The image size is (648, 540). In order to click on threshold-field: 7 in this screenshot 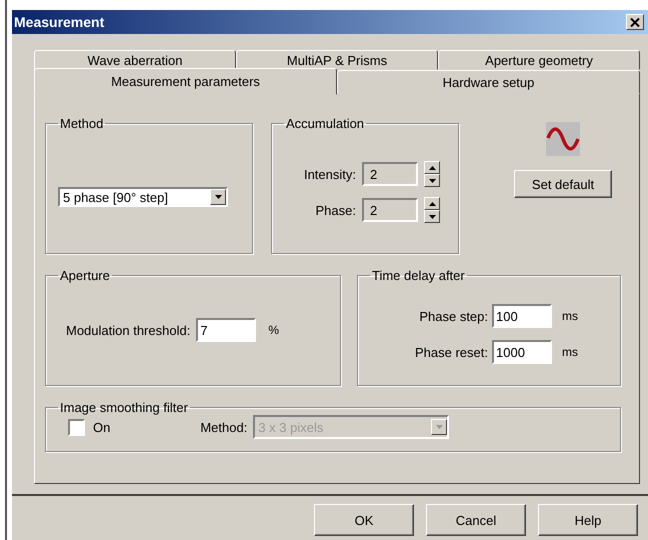, I will do `click(226, 330)`.